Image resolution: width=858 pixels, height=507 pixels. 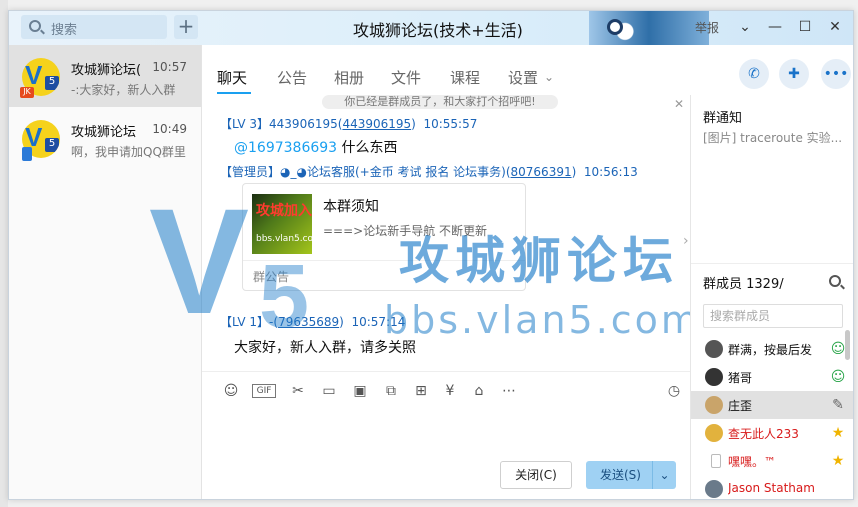 What do you see at coordinates (674, 391) in the screenshot?
I see `history-clock-icon: ◷` at bounding box center [674, 391].